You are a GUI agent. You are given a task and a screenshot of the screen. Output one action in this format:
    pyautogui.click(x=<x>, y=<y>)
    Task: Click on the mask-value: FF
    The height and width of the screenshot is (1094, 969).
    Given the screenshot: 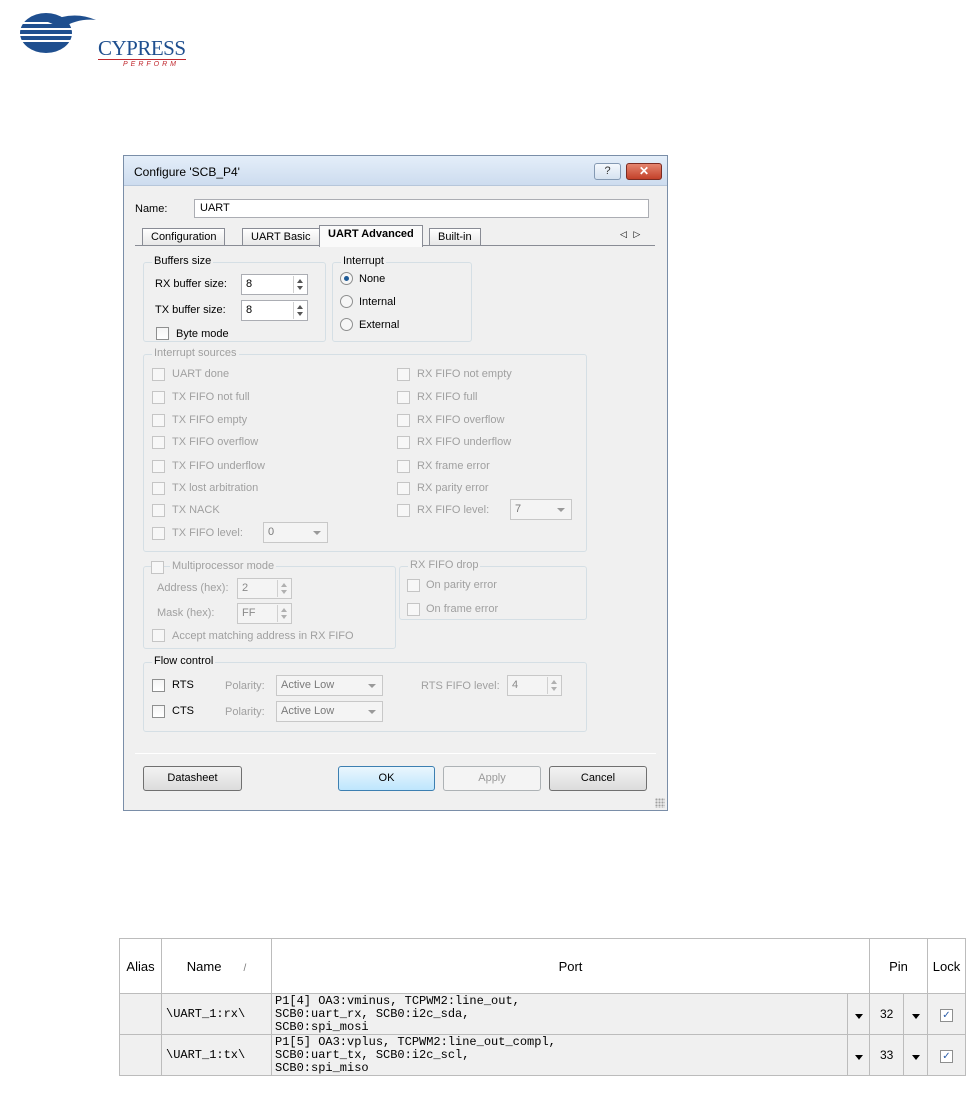 What is the action you would take?
    pyautogui.click(x=249, y=613)
    